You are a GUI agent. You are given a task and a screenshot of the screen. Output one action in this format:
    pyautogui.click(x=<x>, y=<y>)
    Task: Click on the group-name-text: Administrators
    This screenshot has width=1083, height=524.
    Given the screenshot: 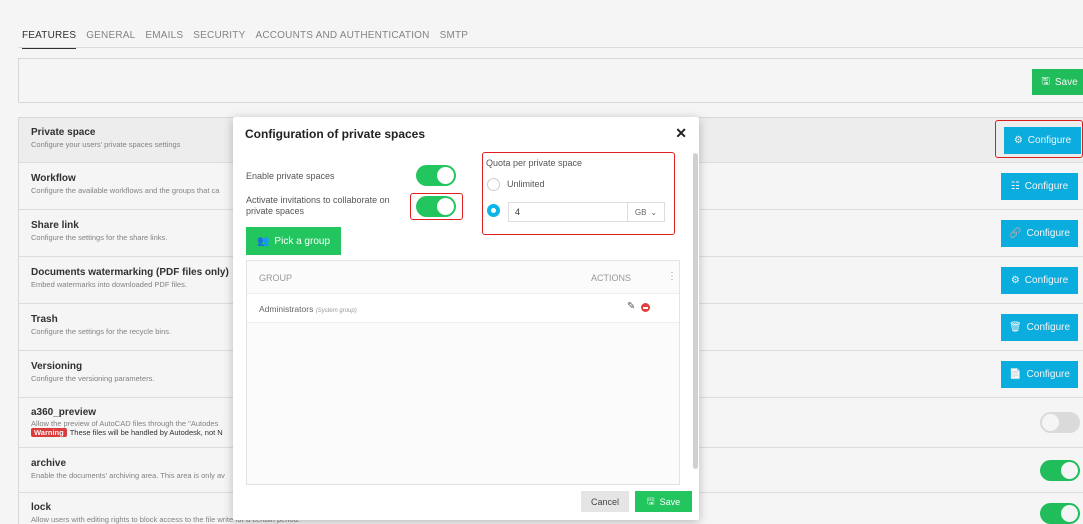 What is the action you would take?
    pyautogui.click(x=286, y=309)
    